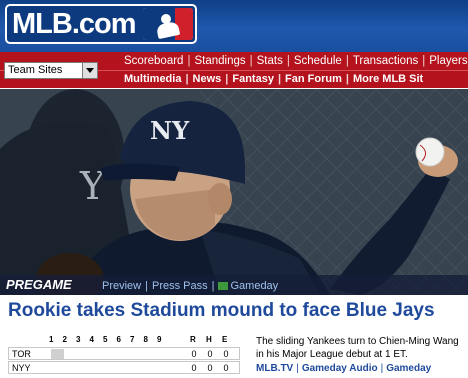  What do you see at coordinates (57, 354) in the screenshot?
I see `current-inning-marker` at bounding box center [57, 354].